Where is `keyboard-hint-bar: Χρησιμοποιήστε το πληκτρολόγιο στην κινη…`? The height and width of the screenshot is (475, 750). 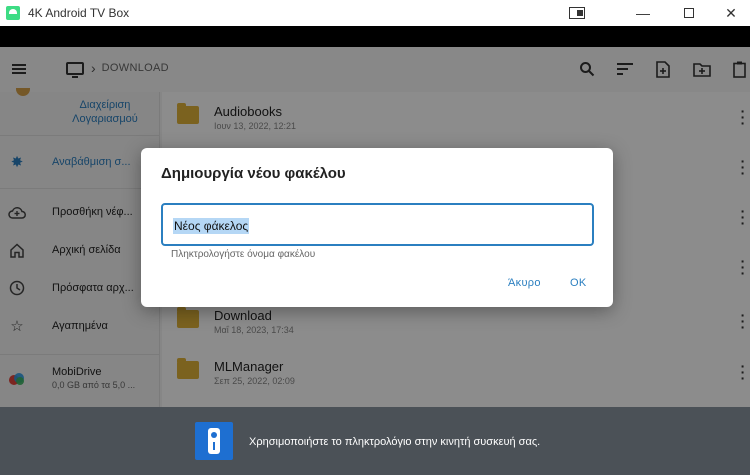 keyboard-hint-bar: Χρησιμοποιήστε το πληκτρολόγιο στην κινη… is located at coordinates (375, 441).